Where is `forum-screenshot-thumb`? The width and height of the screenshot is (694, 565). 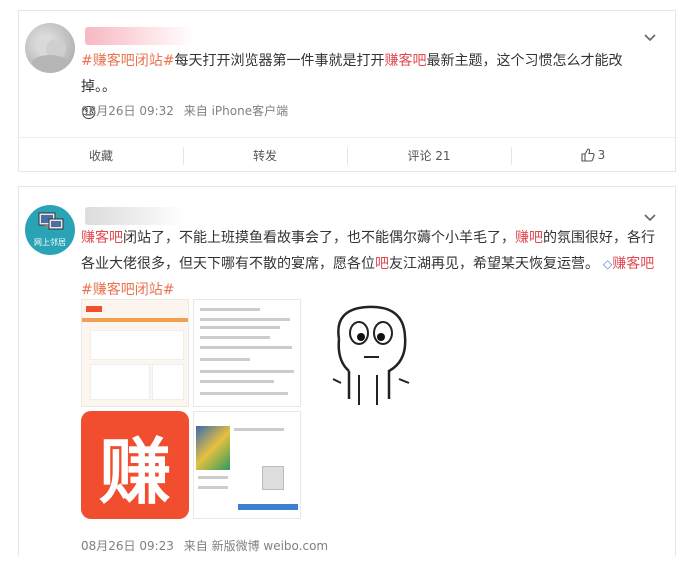
forum-screenshot-thumb is located at coordinates (135, 353).